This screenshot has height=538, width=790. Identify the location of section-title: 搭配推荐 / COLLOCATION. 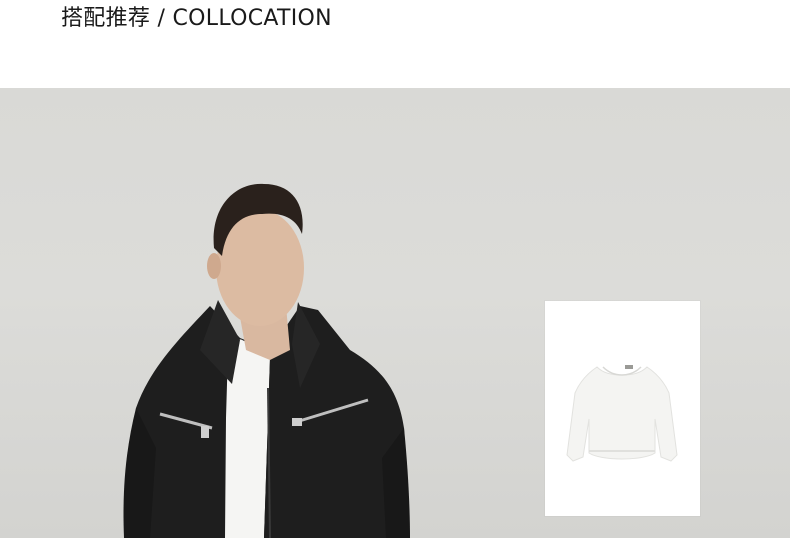
(196, 18).